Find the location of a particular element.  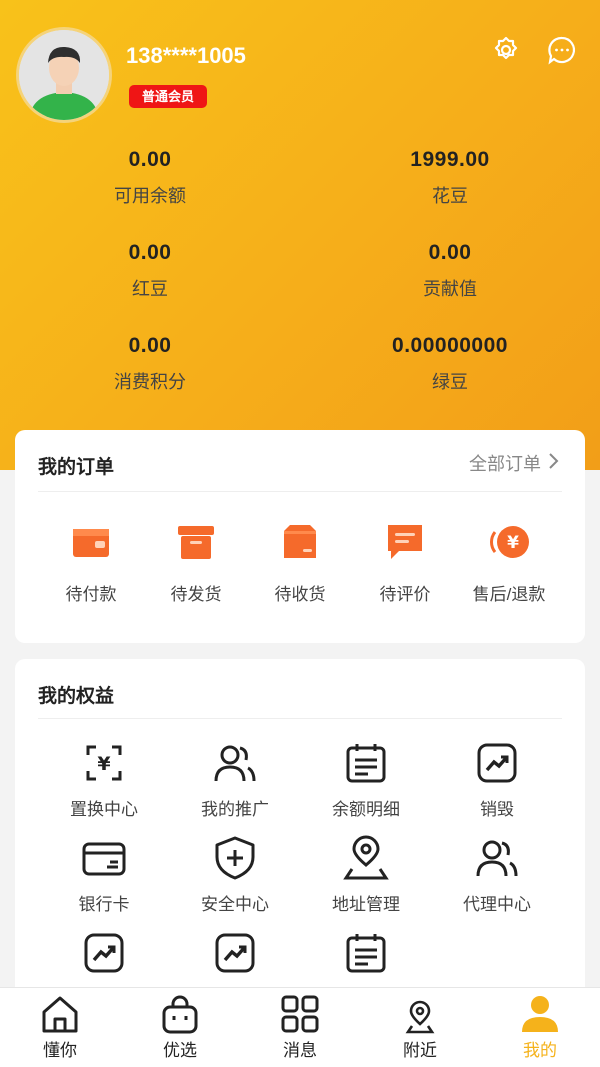

order-to-receive: 待收货 is located at coordinates (300, 562).